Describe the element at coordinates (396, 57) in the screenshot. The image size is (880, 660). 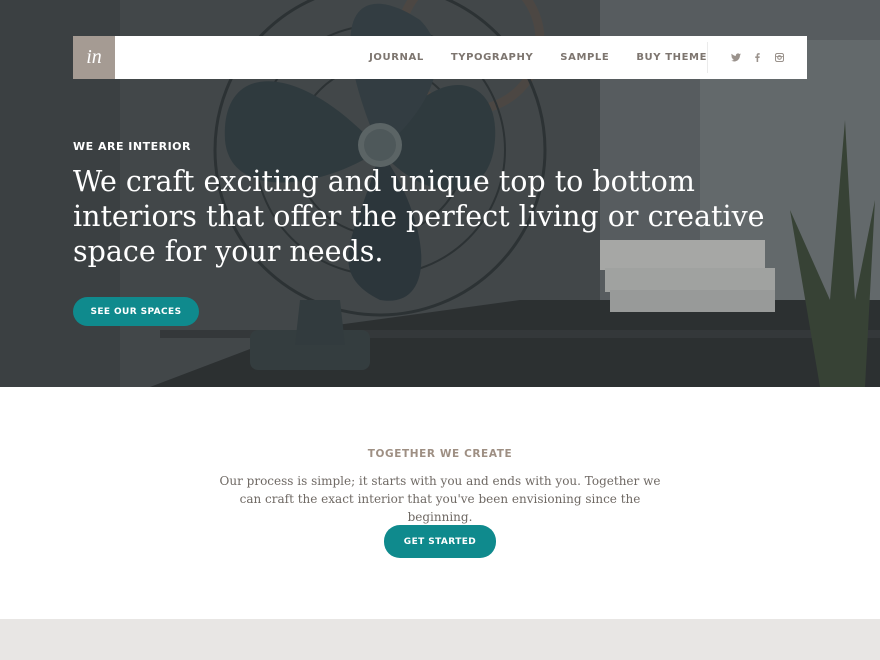
I see `nav-link-journal: JOURNAL` at that location.